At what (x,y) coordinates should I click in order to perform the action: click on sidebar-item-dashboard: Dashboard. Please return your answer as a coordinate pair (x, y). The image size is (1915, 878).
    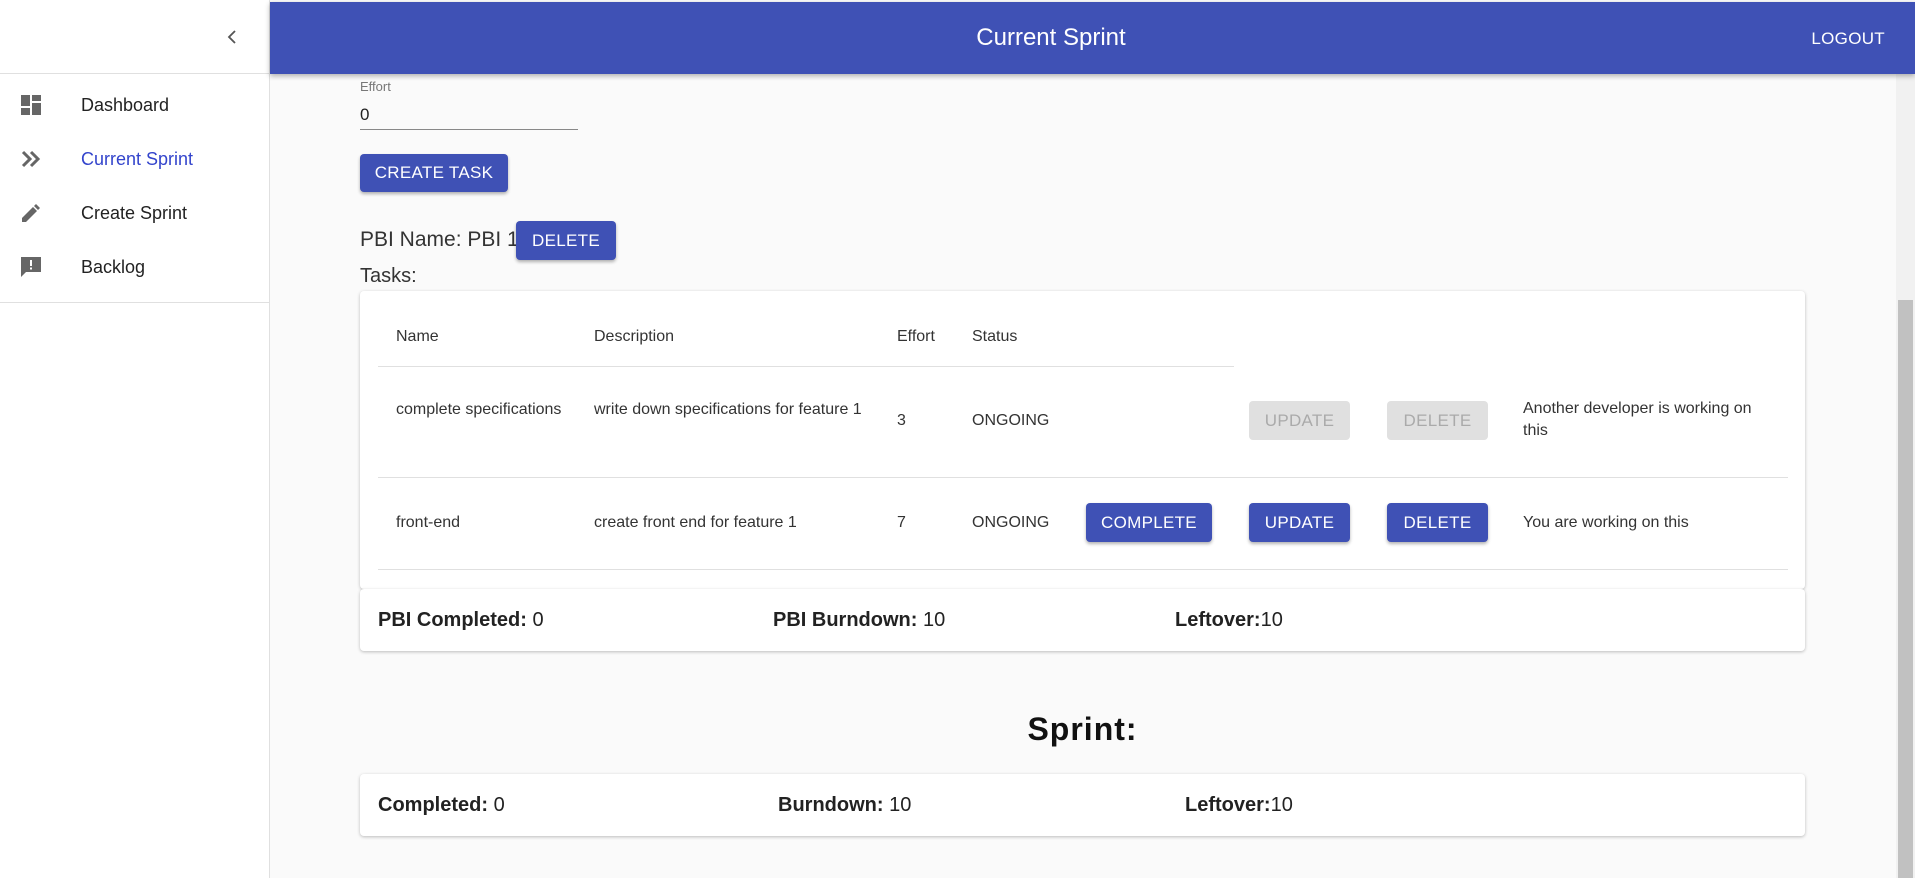
    Looking at the image, I should click on (134, 105).